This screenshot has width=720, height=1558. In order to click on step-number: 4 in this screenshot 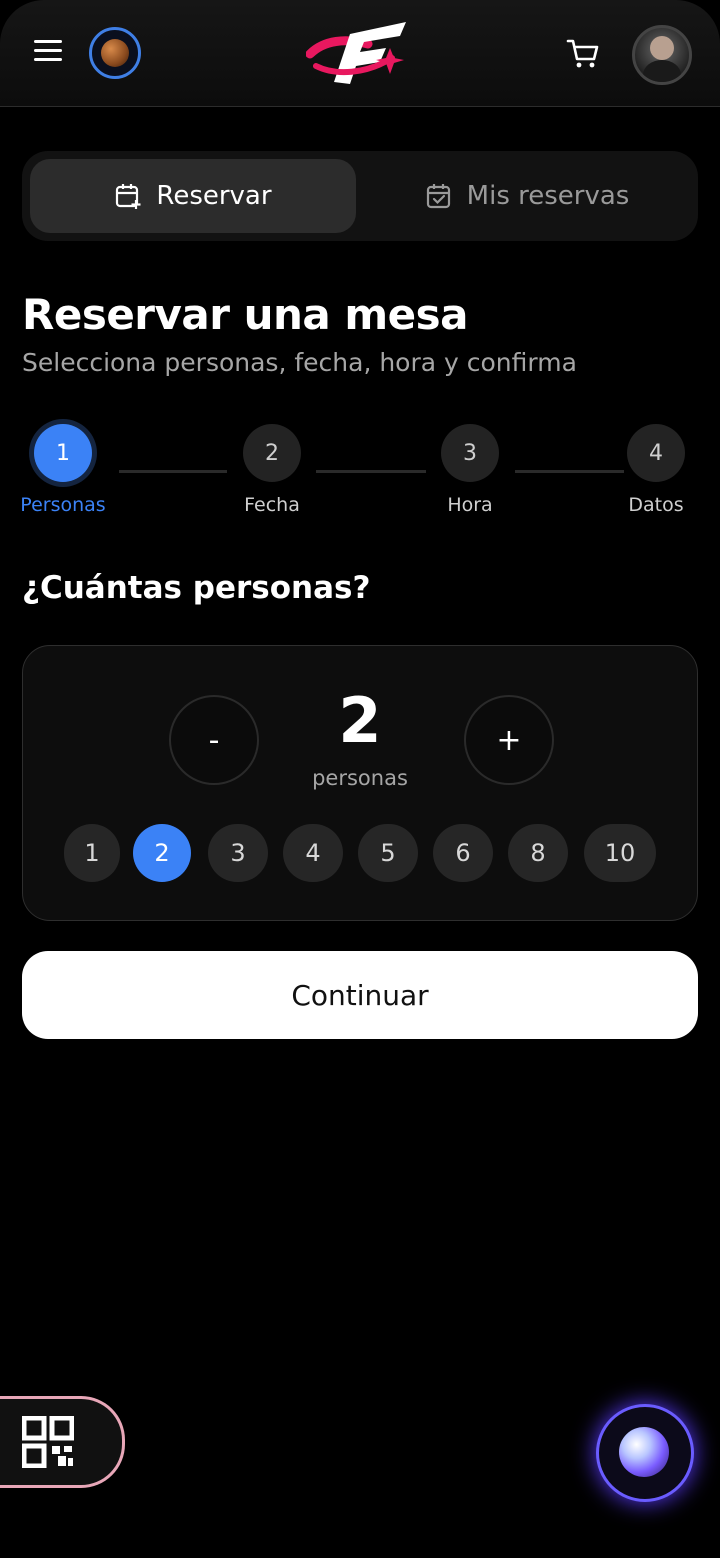, I will do `click(656, 453)`.